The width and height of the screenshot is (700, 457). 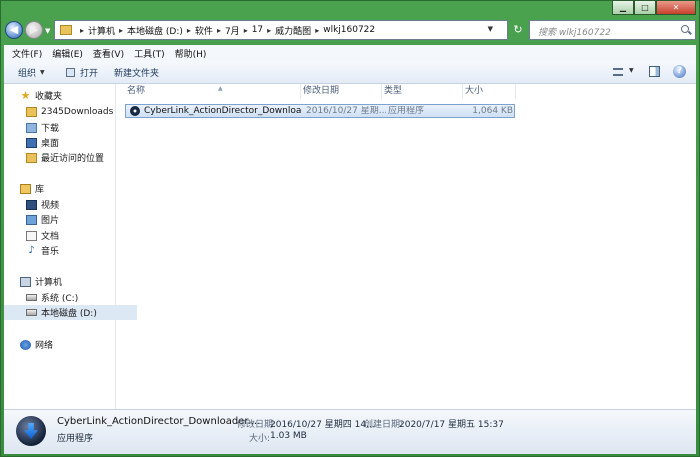 What do you see at coordinates (27, 53) in the screenshot?
I see `menu-file: 文件(F)` at bounding box center [27, 53].